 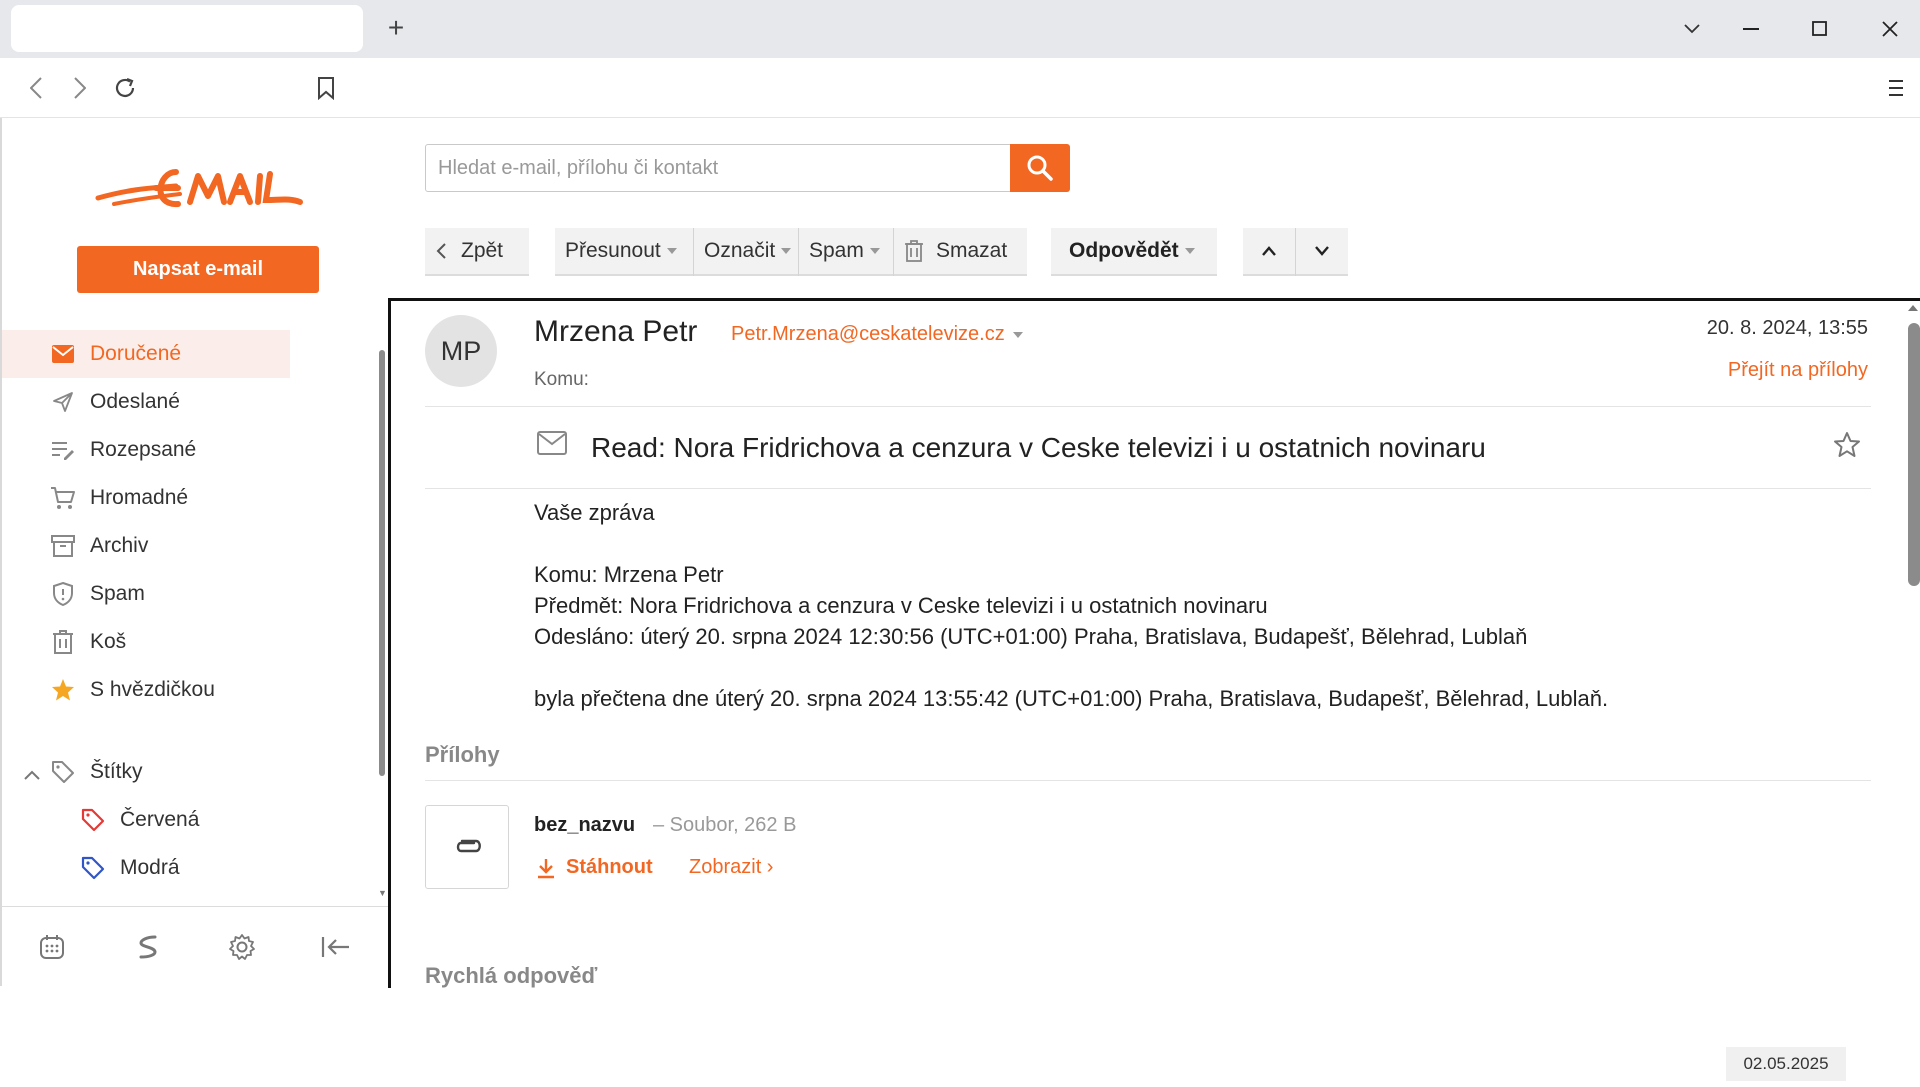 I want to click on mark-label: Označit, so click(x=740, y=250).